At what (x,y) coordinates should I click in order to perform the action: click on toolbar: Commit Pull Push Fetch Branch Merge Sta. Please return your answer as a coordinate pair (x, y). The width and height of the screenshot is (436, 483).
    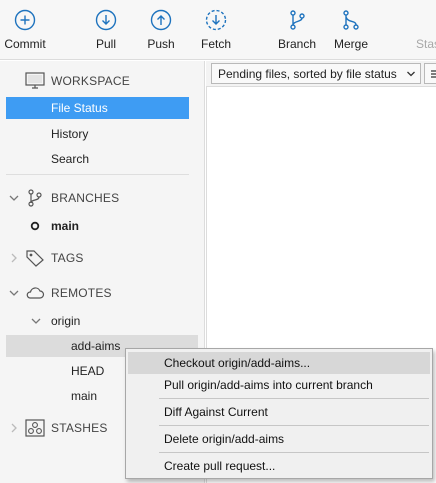
    Looking at the image, I should click on (218, 30).